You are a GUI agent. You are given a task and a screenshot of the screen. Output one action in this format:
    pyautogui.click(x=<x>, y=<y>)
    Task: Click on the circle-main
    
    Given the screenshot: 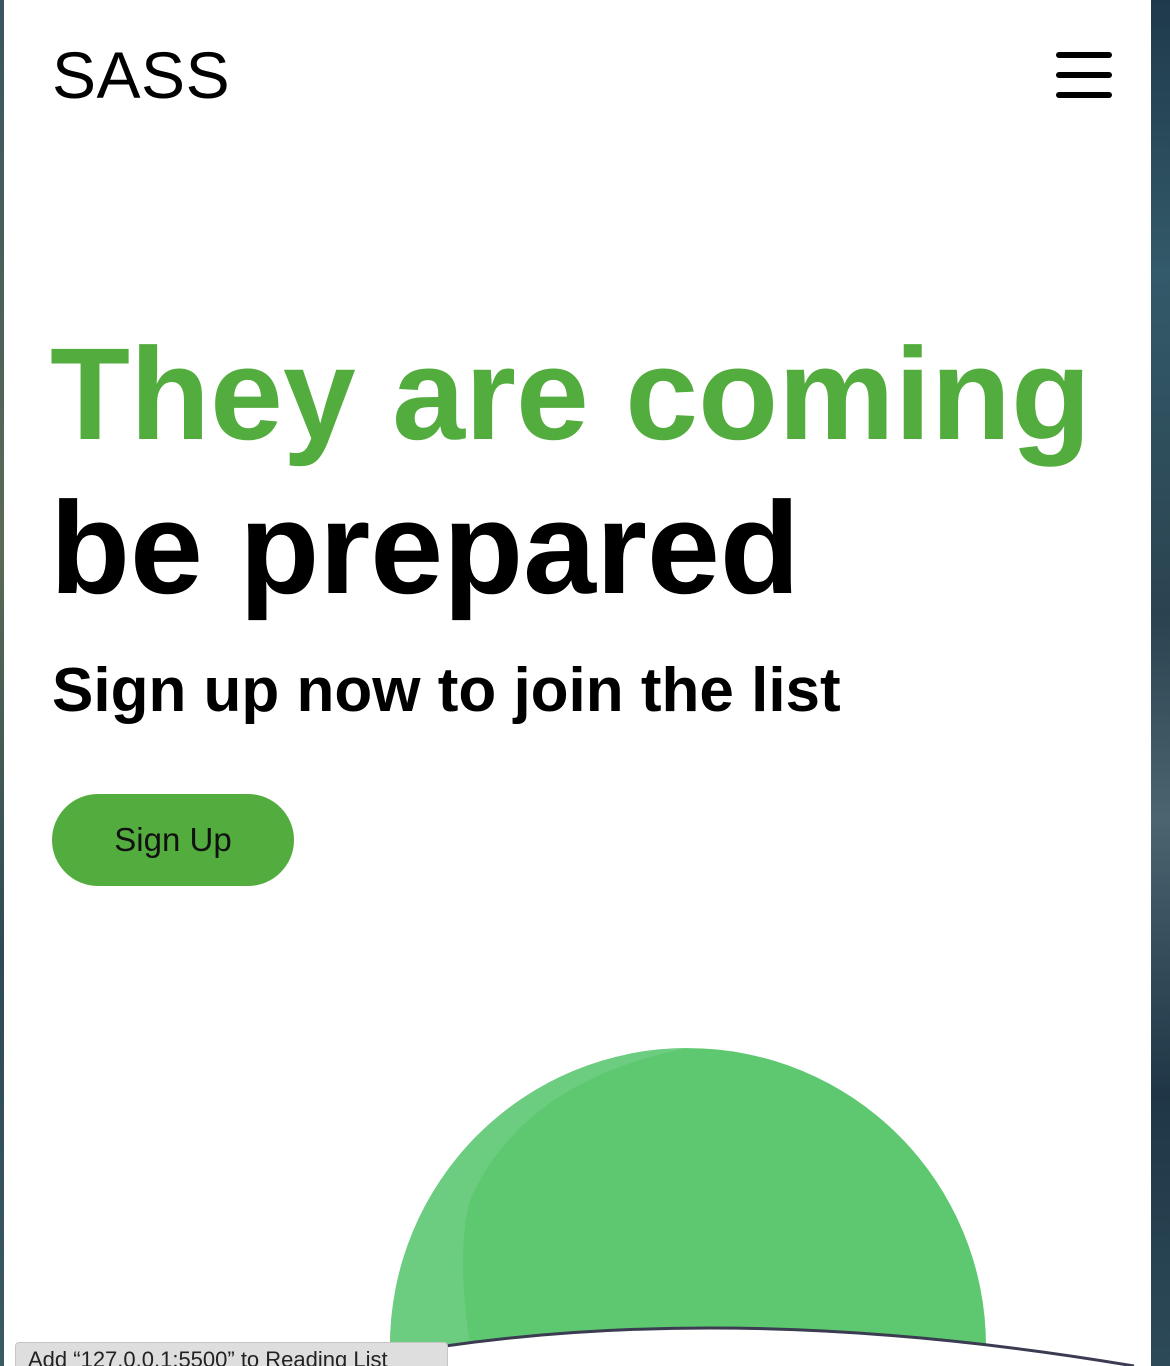 What is the action you would take?
    pyautogui.click(x=688, y=1207)
    